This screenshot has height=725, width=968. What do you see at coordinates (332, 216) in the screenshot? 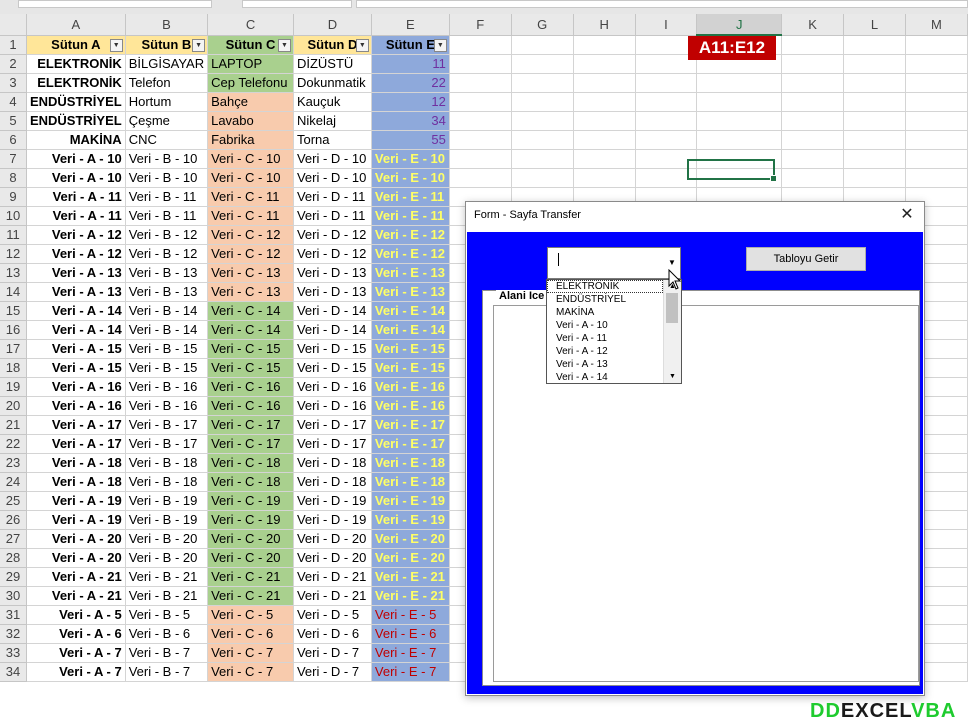
I see `cell-d10: Veri - D - 11` at bounding box center [332, 216].